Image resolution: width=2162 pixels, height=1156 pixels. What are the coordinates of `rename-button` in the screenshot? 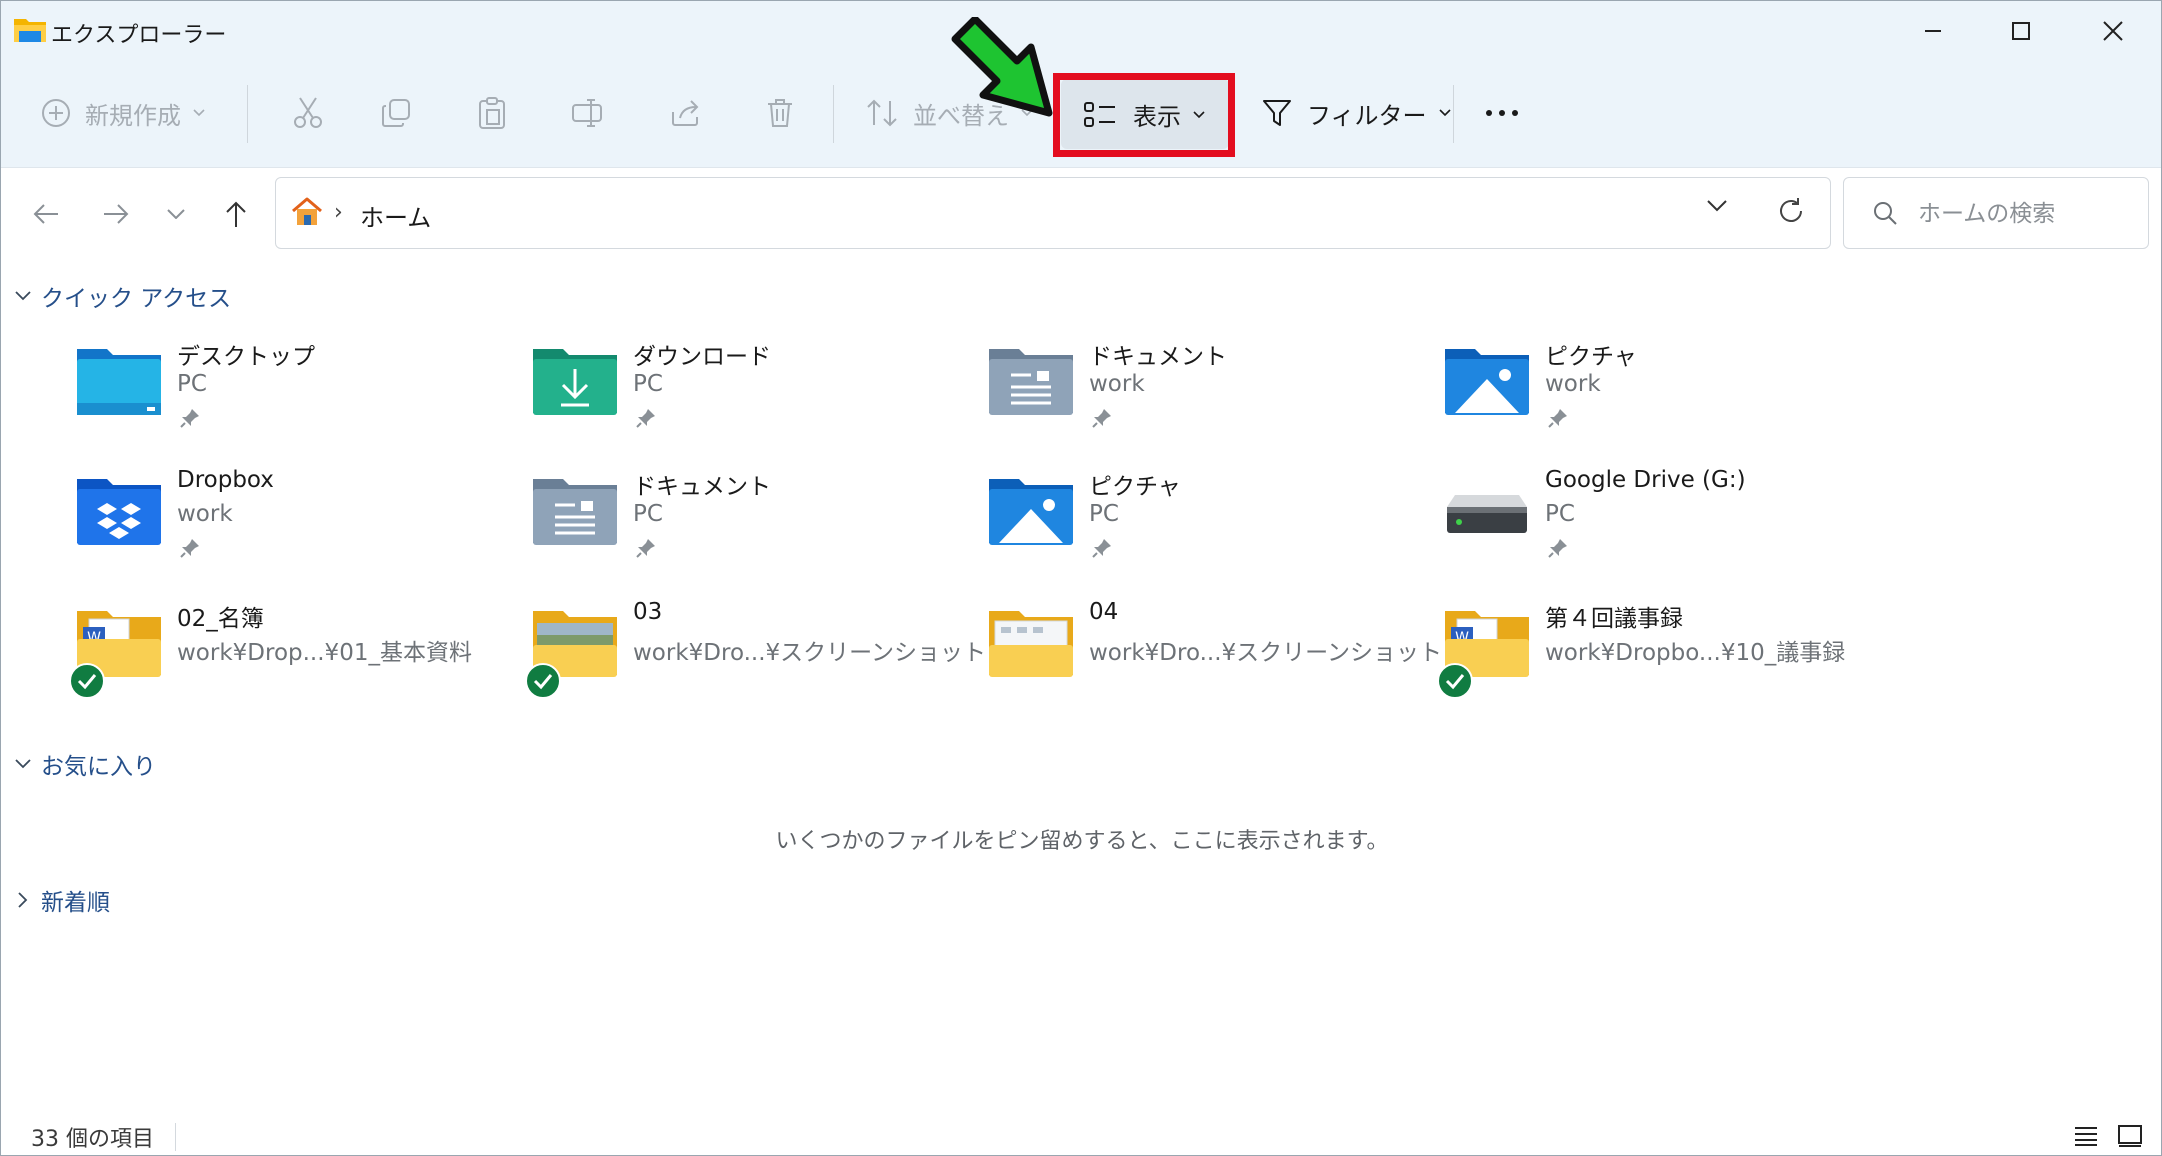 It's located at (588, 113).